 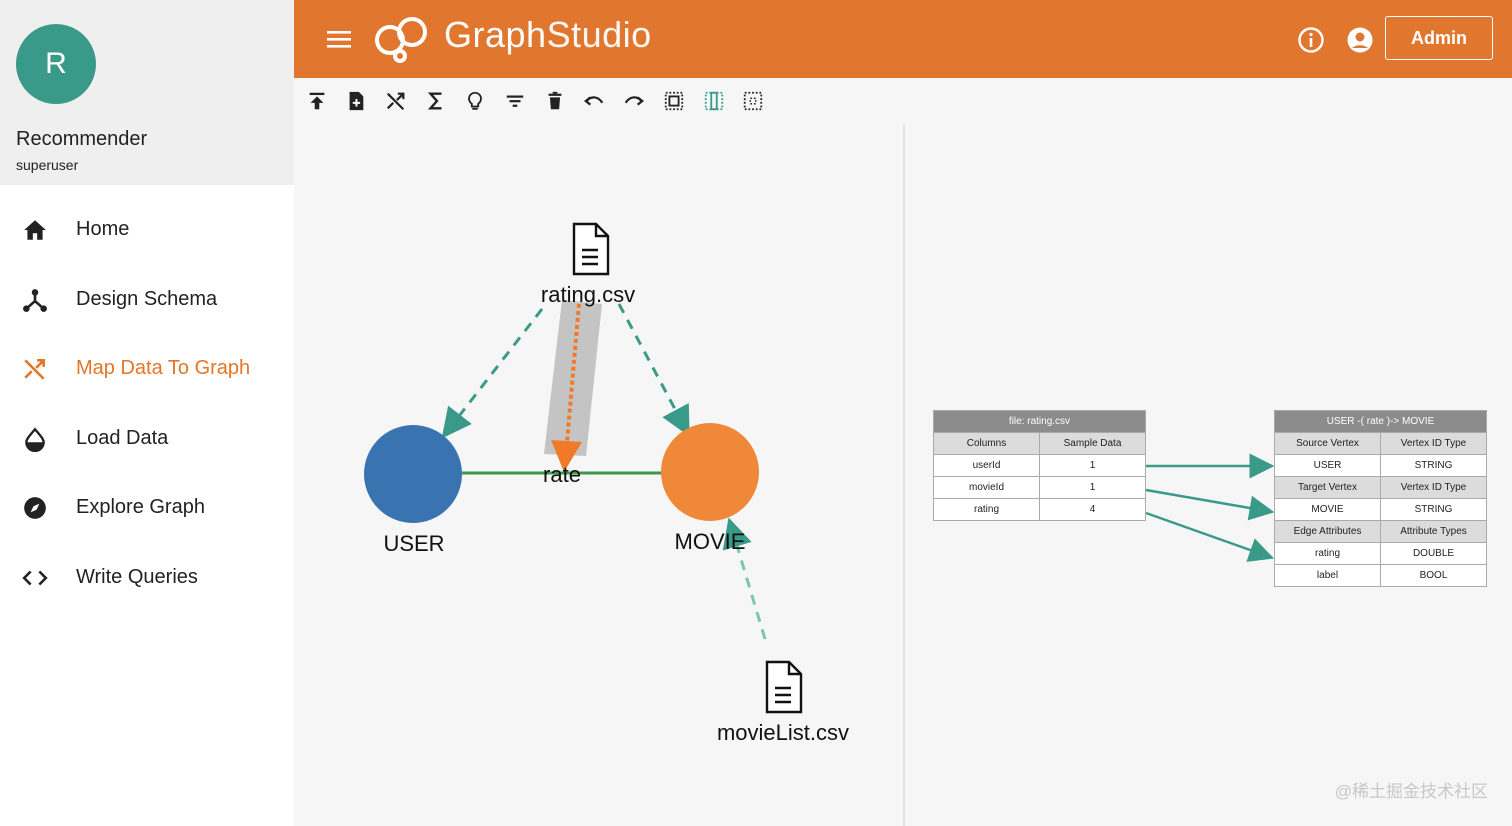 What do you see at coordinates (436, 101) in the screenshot?
I see `sigma-icon` at bounding box center [436, 101].